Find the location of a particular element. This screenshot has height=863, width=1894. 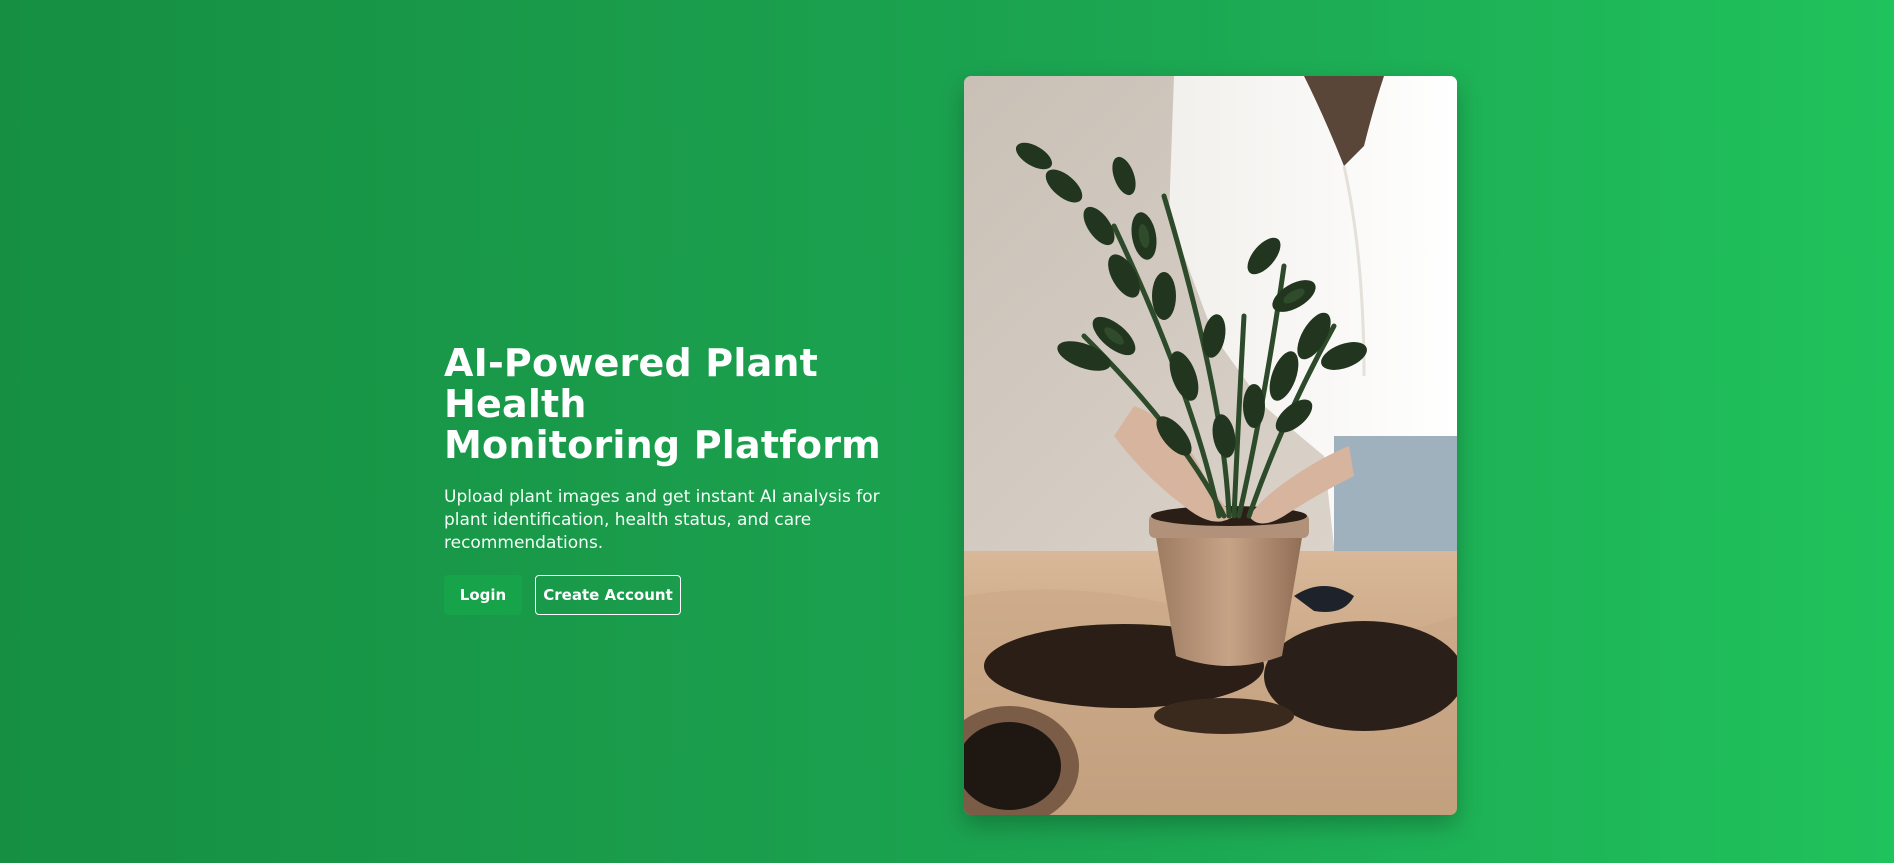

hero-actions: Login Create Account is located at coordinates (694, 595).